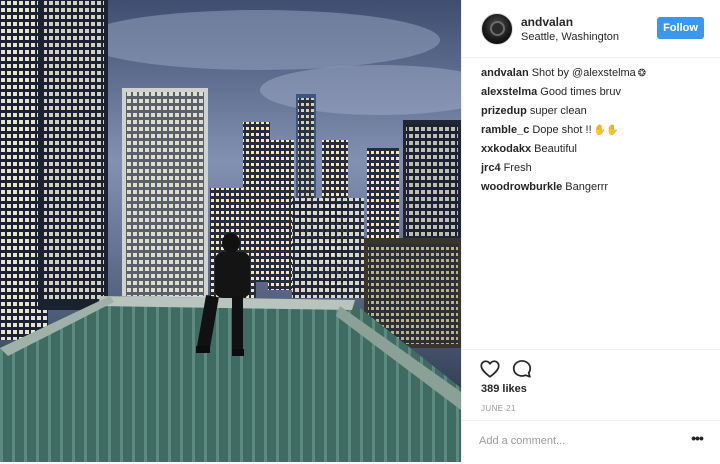 The width and height of the screenshot is (720, 464). Describe the element at coordinates (606, 130) in the screenshot. I see `emoji: ✋✋` at that location.